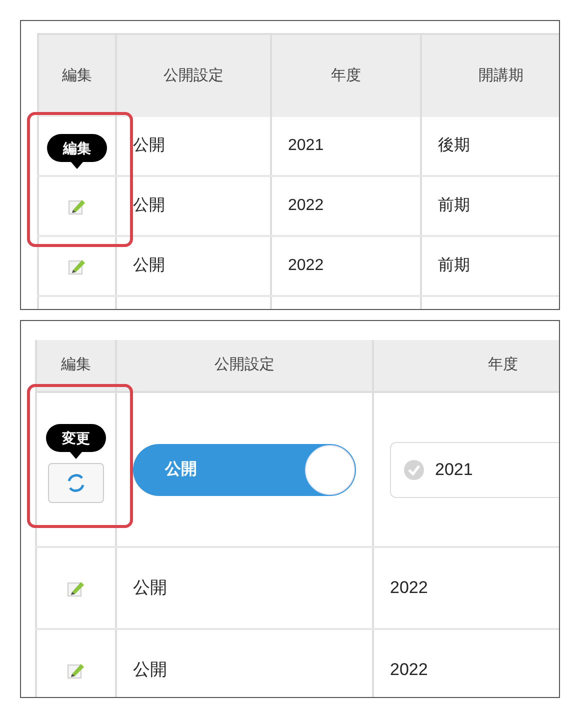  What do you see at coordinates (77, 151) in the screenshot?
I see `tooltip: 編集` at bounding box center [77, 151].